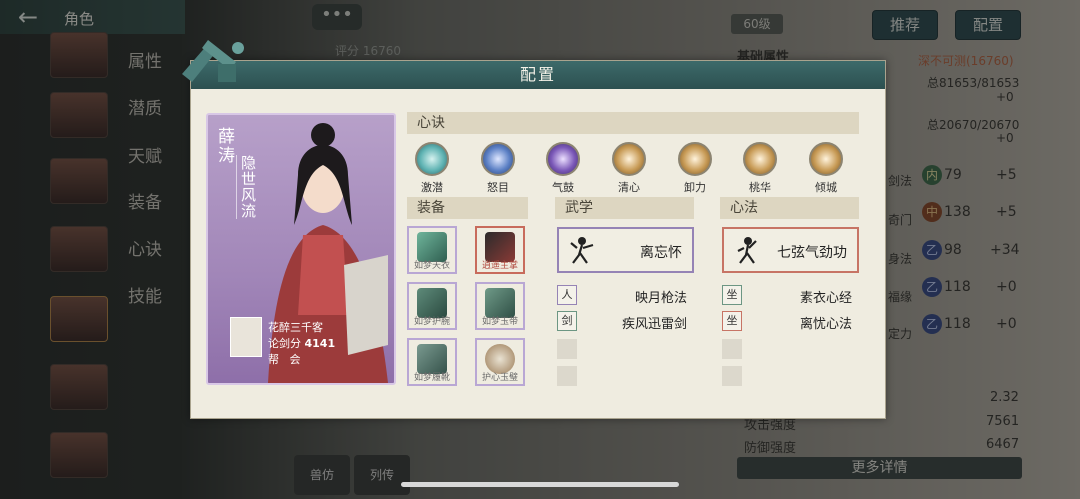 Image resolution: width=1080 pixels, height=499 pixels. I want to click on wuxue-header: 武学, so click(624, 208).